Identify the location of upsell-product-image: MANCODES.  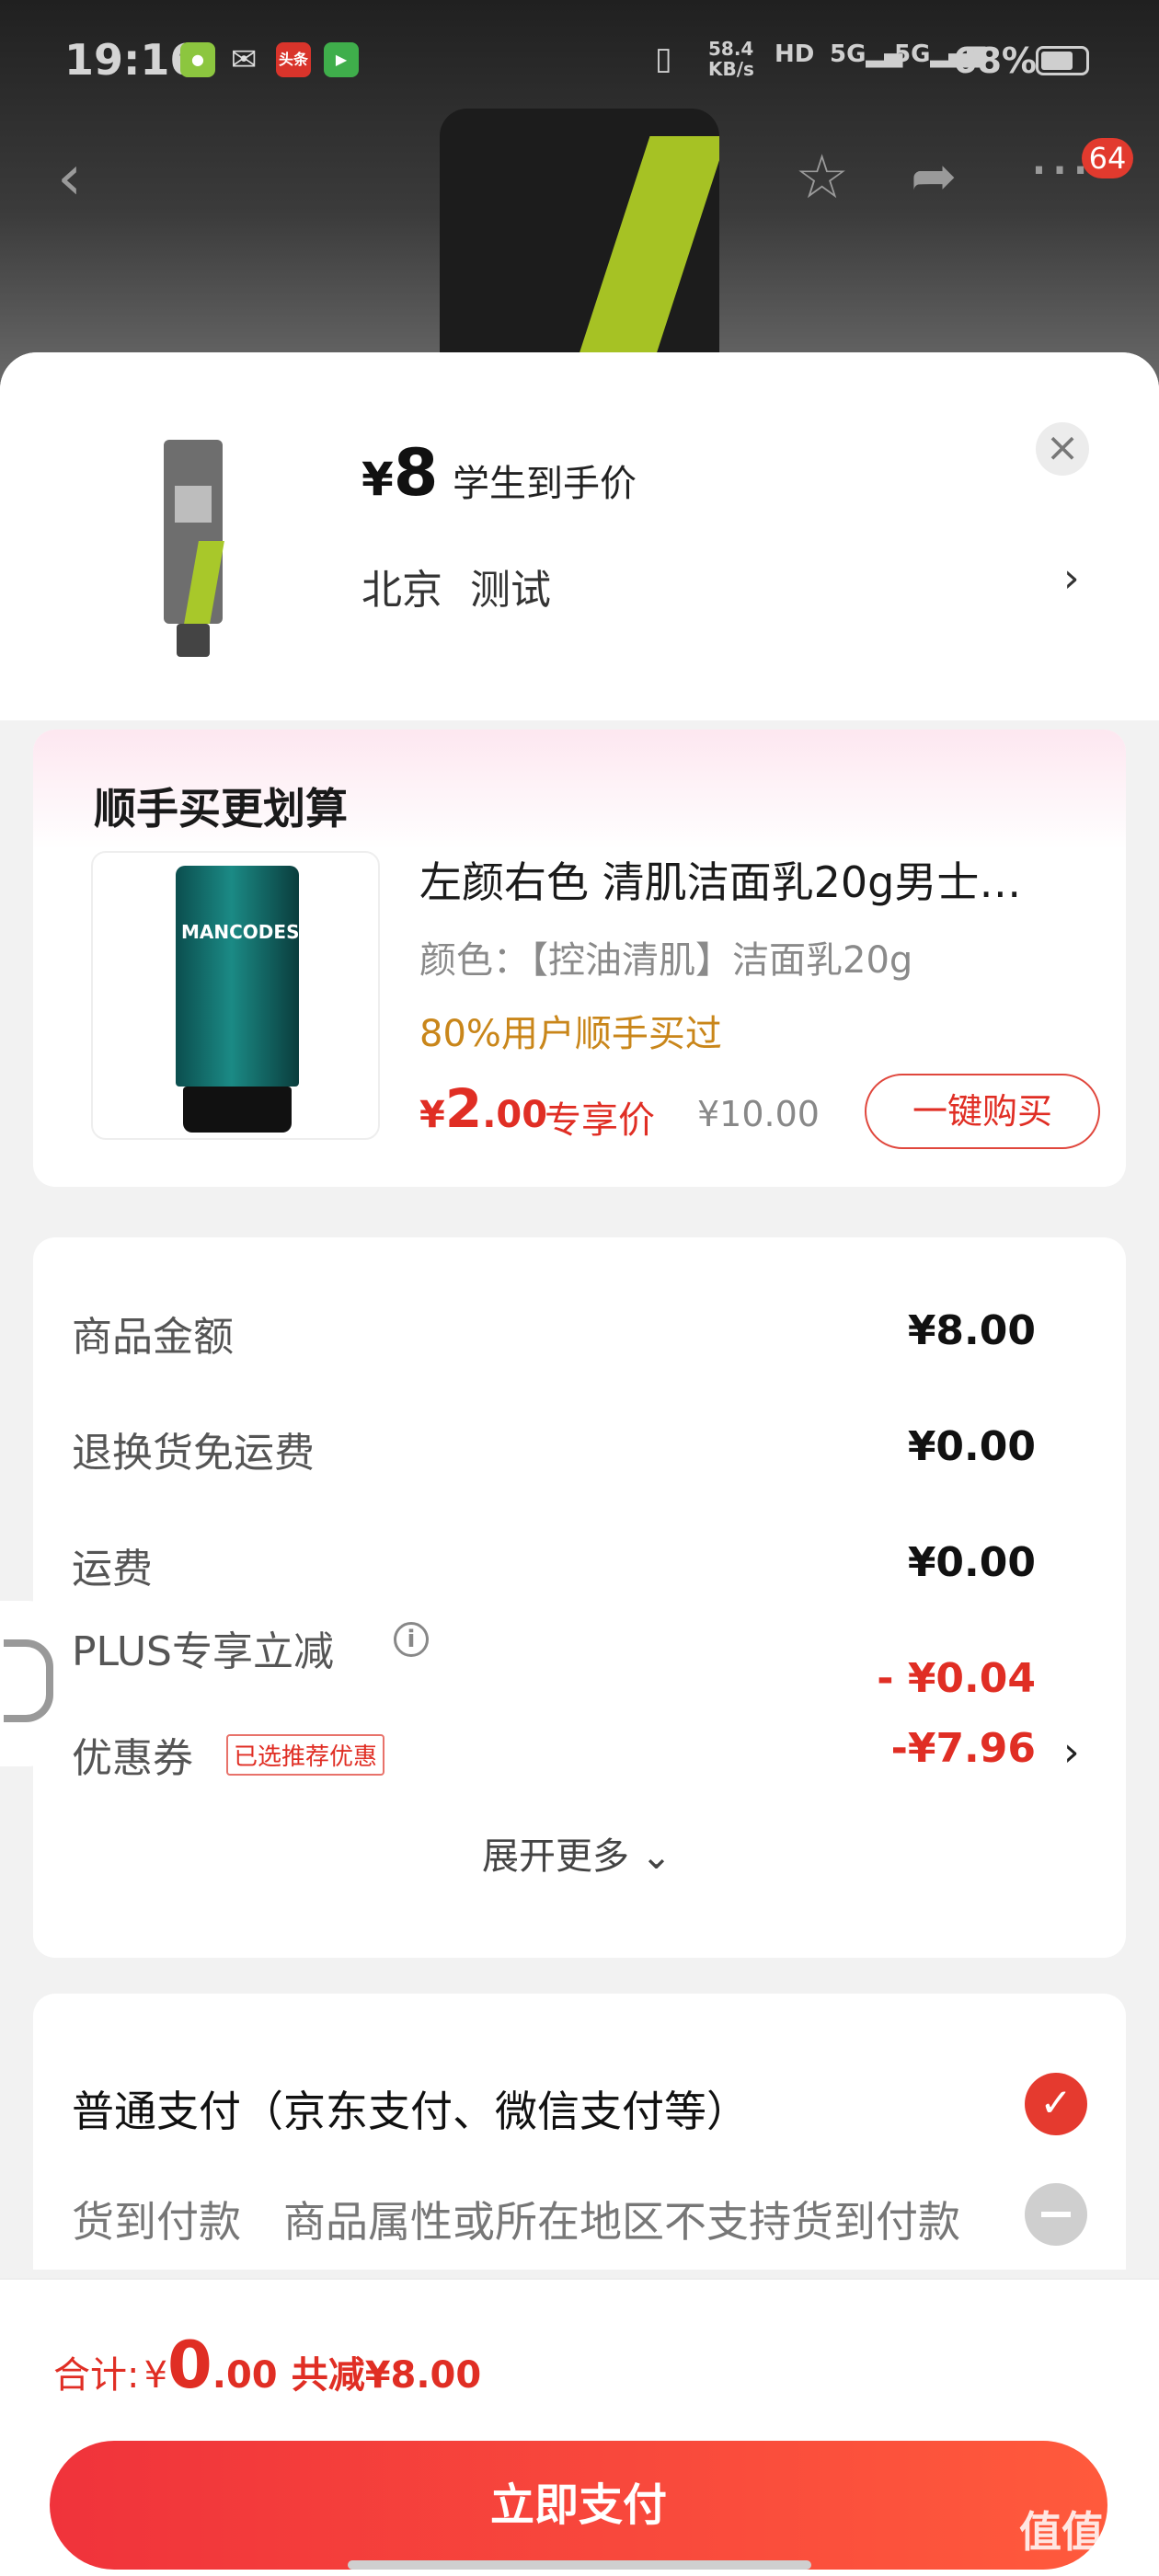
(235, 995).